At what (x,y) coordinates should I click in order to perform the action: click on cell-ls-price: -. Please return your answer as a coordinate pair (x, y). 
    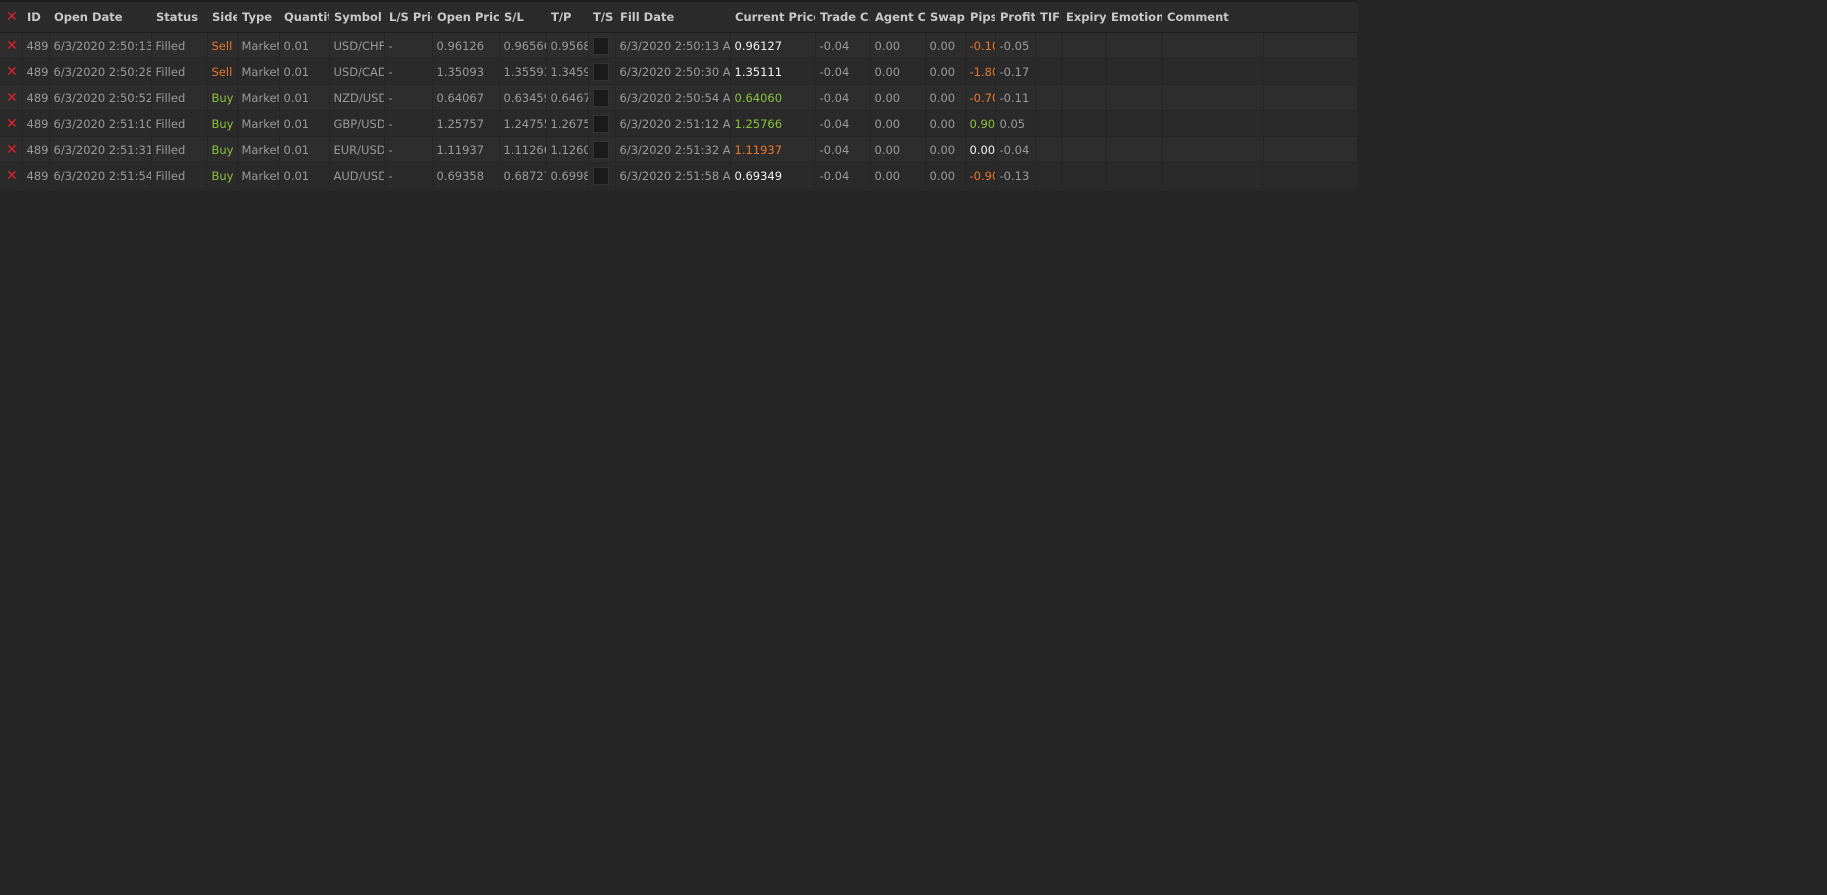
    Looking at the image, I should click on (408, 175).